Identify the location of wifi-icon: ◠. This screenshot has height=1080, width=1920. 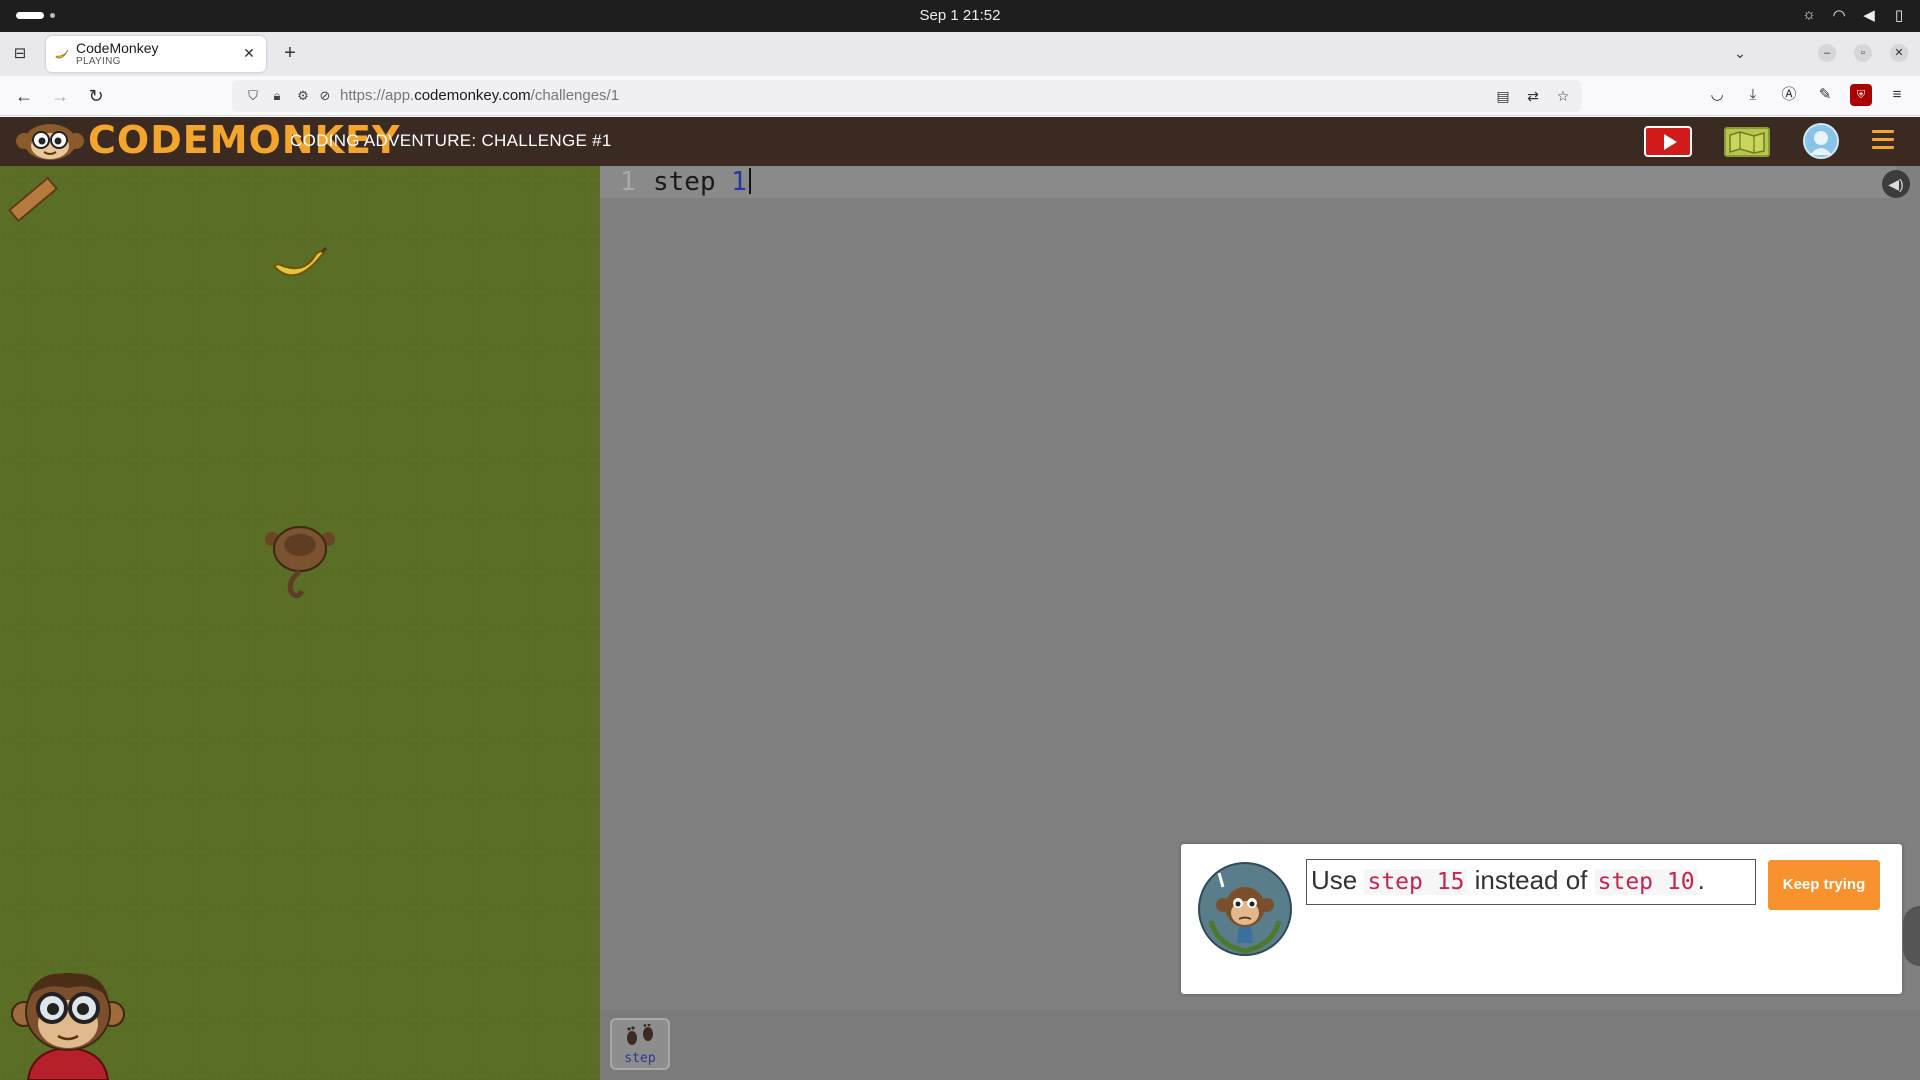
(1839, 15).